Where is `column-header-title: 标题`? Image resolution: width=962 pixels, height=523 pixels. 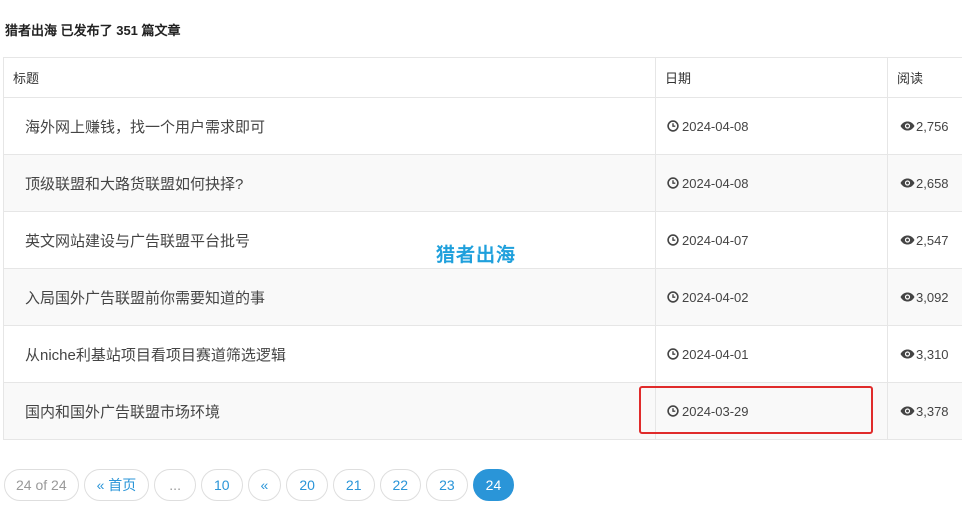 column-header-title: 标题 is located at coordinates (329, 77).